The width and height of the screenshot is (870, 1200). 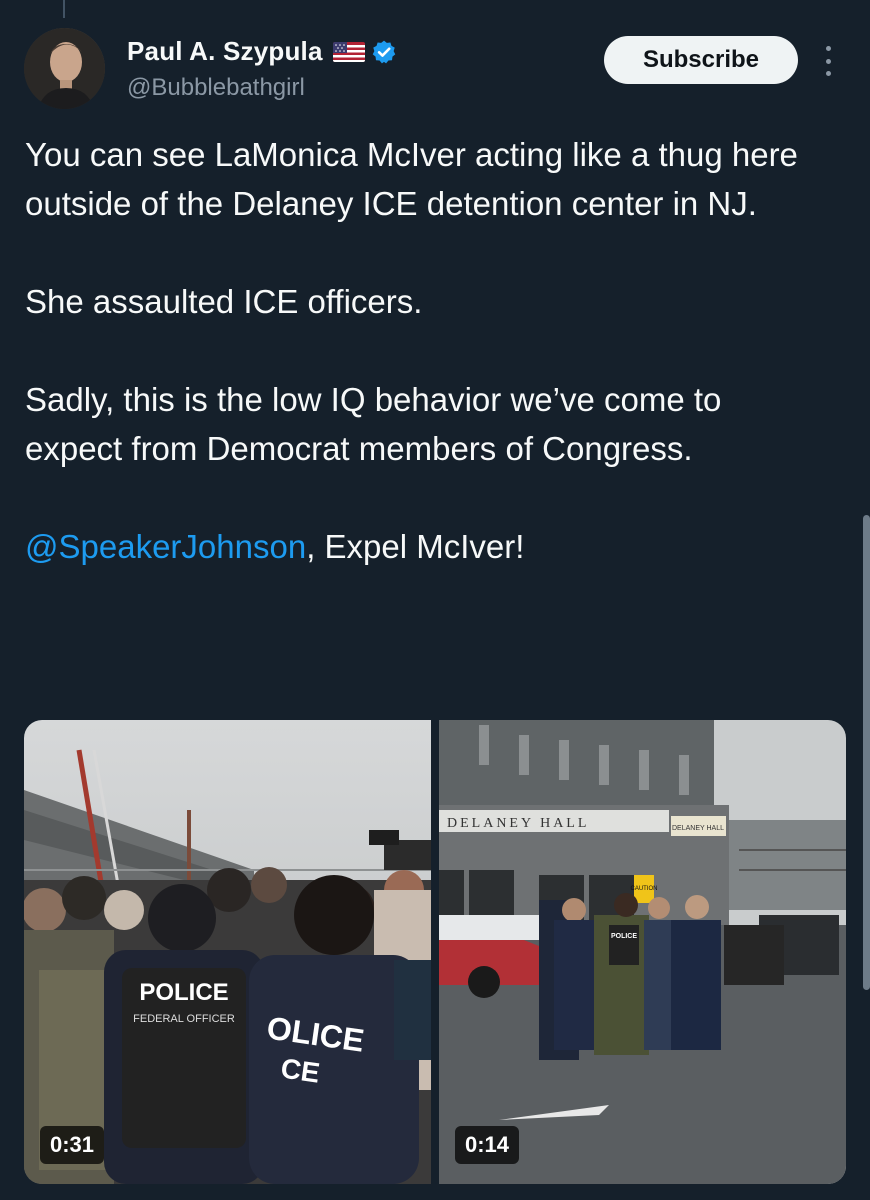 I want to click on author-avatar, so click(x=64, y=68).